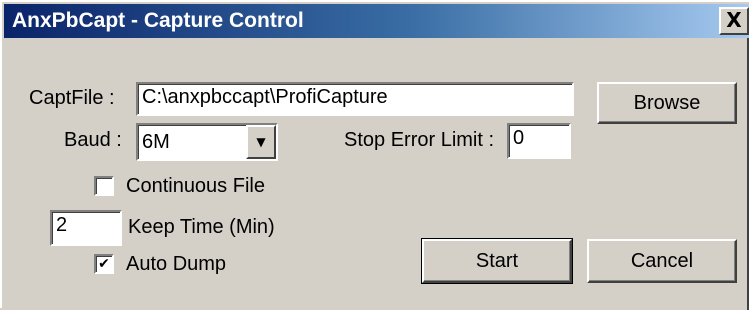  Describe the element at coordinates (104, 186) in the screenshot. I see `continuous-file-checkbox` at that location.